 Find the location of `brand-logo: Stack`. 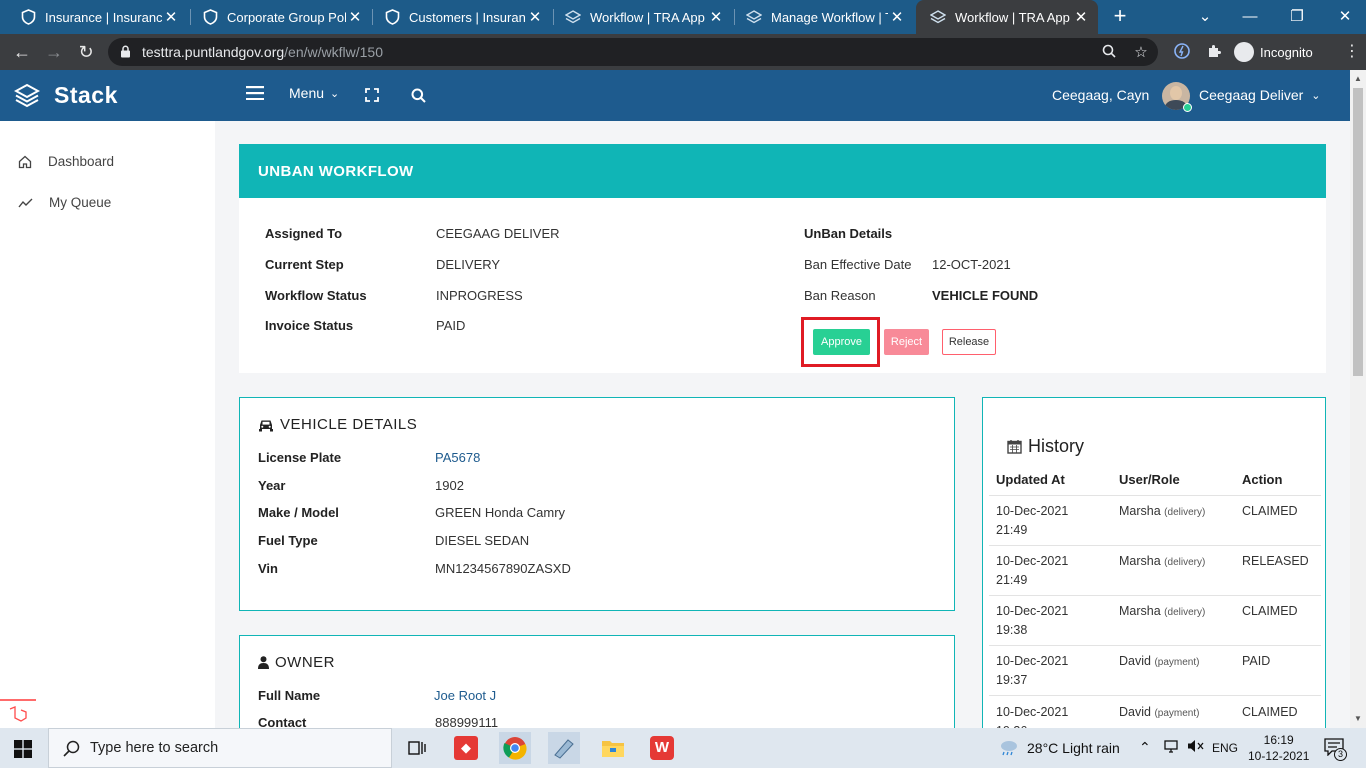

brand-logo: Stack is located at coordinates (66, 95).